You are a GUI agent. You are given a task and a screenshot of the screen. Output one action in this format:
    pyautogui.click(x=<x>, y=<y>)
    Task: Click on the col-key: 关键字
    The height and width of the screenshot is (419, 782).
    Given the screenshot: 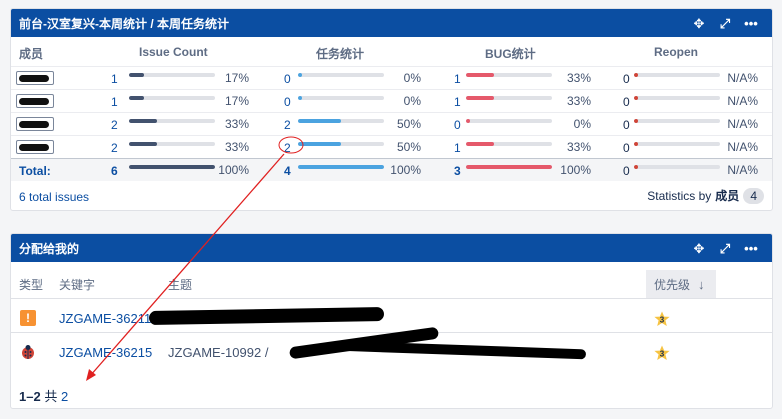 What is the action you would take?
    pyautogui.click(x=77, y=284)
    